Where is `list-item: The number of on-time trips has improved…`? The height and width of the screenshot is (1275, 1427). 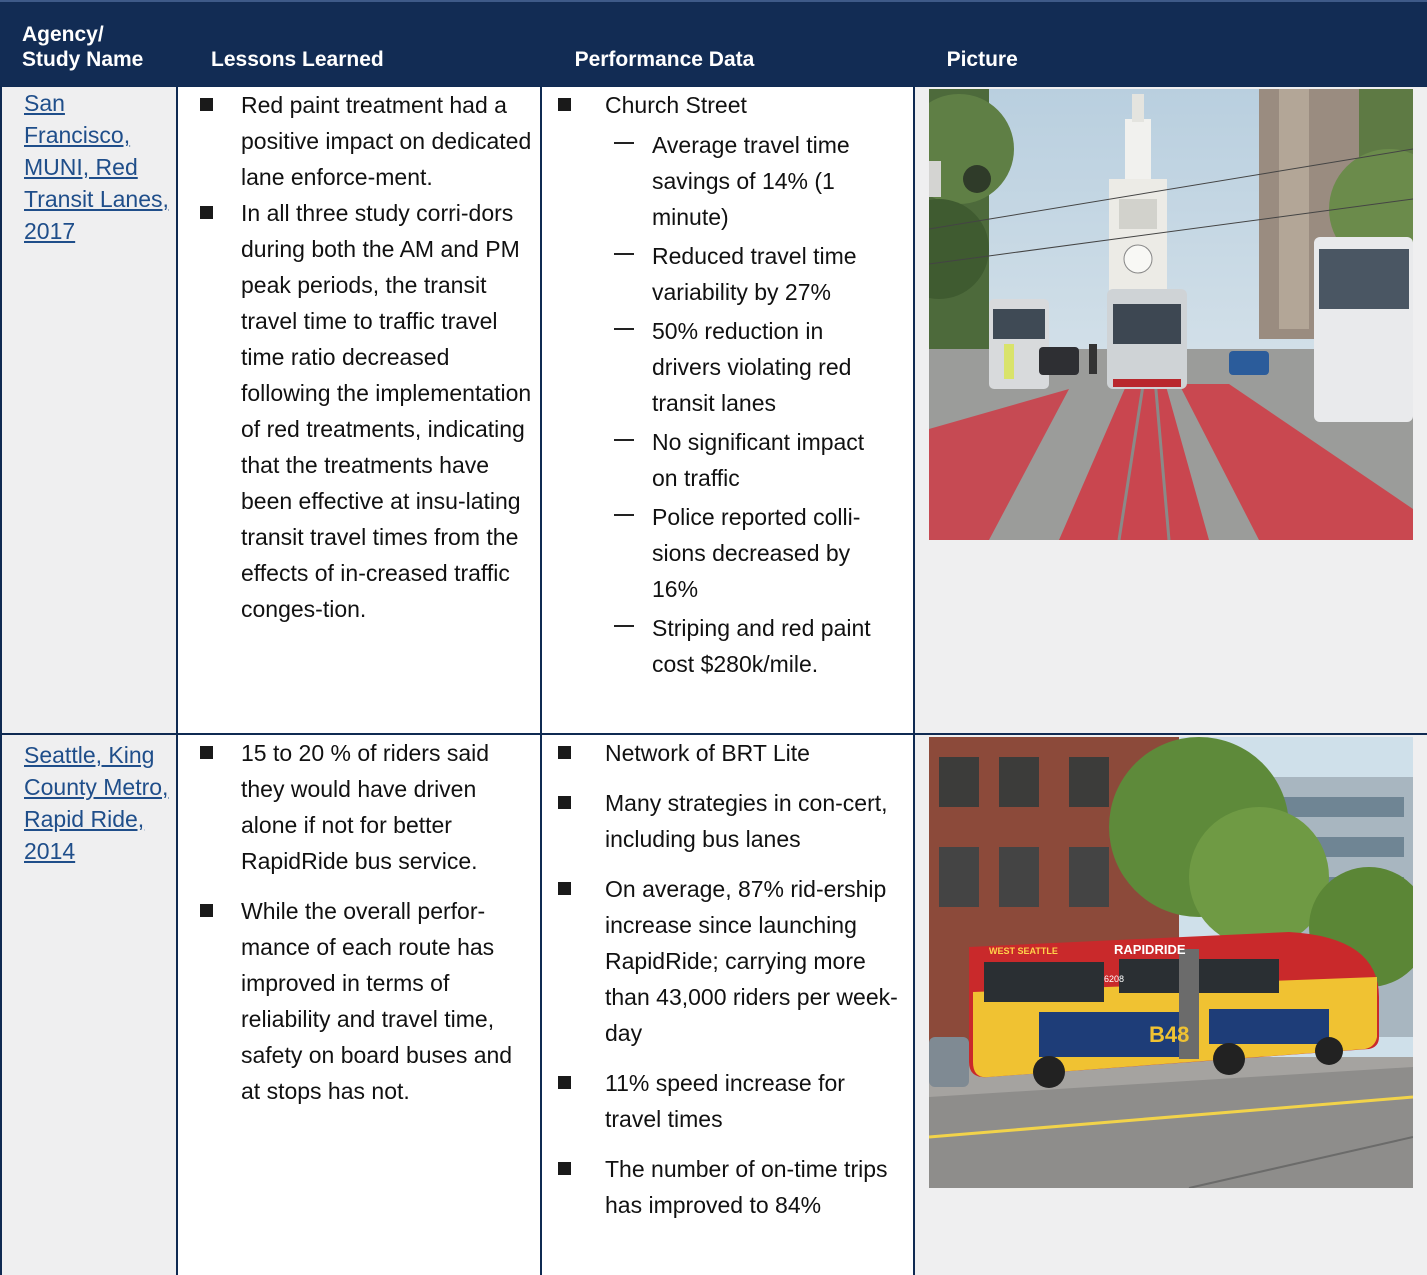
list-item: The number of on-time trips has improved… is located at coordinates (727, 1187).